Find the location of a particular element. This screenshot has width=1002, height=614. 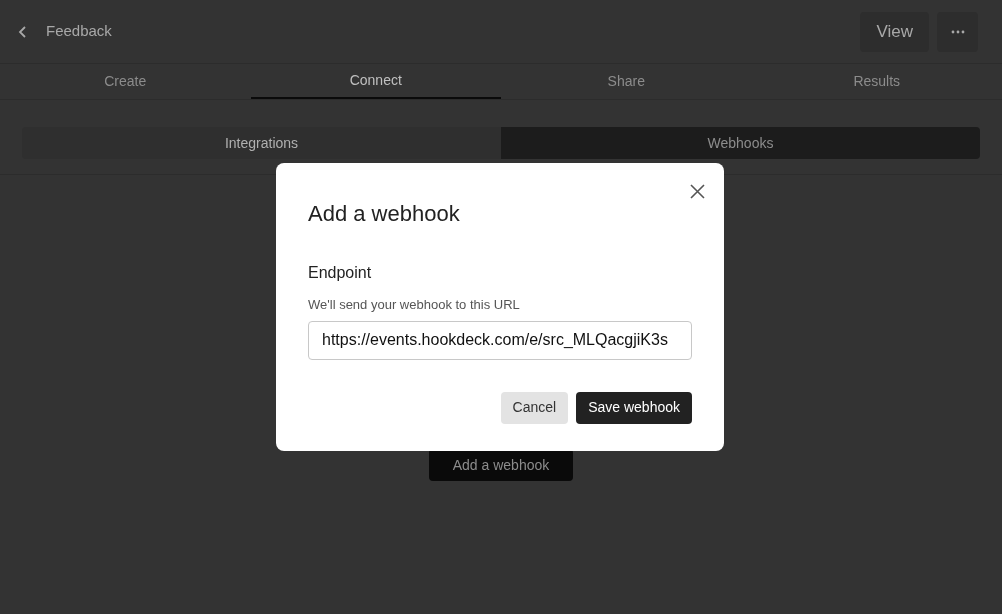

view-button: View is located at coordinates (894, 31).